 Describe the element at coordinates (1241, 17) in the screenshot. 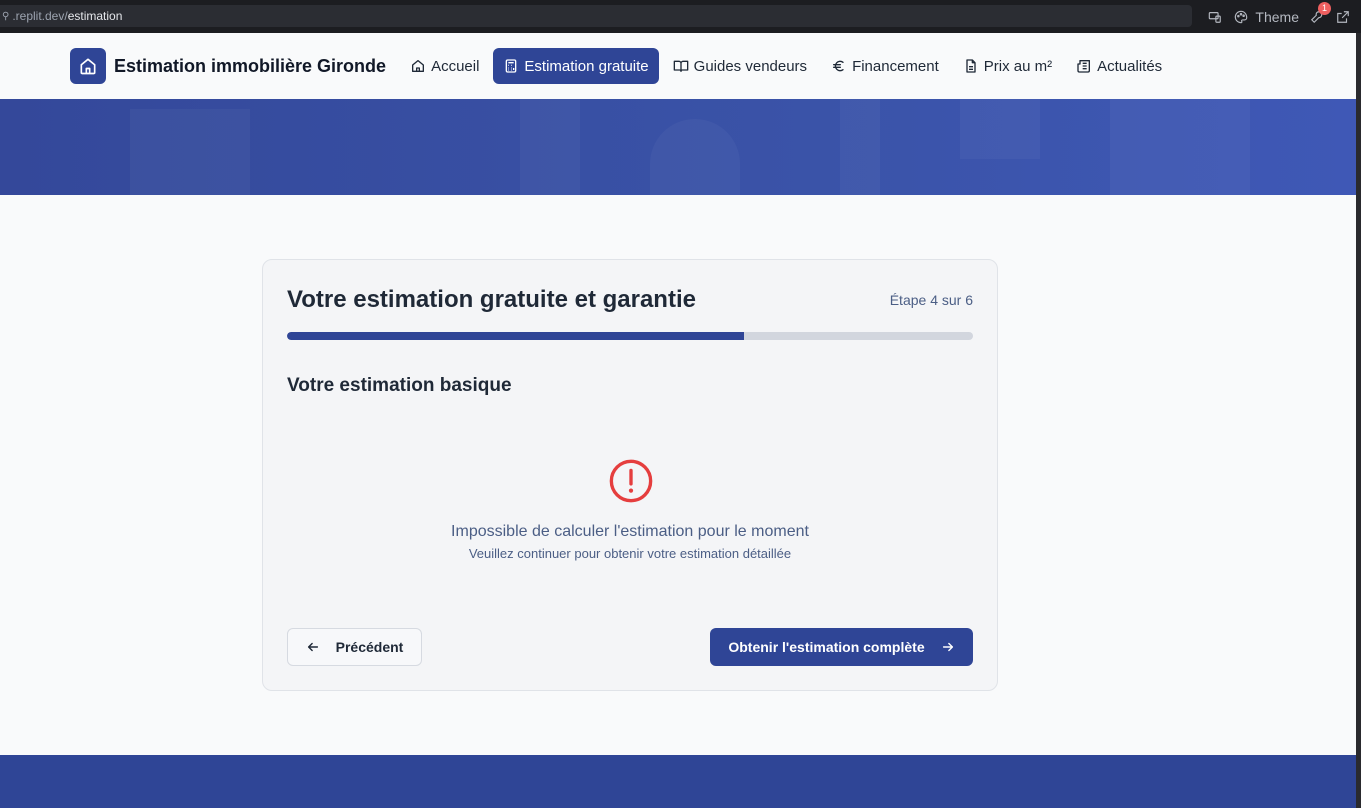

I see `palette-icon` at that location.